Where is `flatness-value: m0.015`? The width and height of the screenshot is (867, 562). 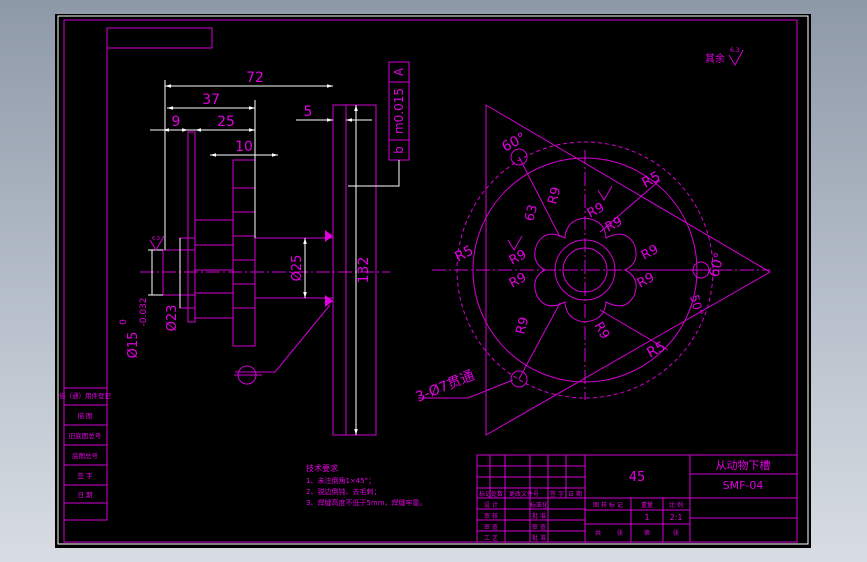
flatness-value: m0.015 is located at coordinates (399, 111).